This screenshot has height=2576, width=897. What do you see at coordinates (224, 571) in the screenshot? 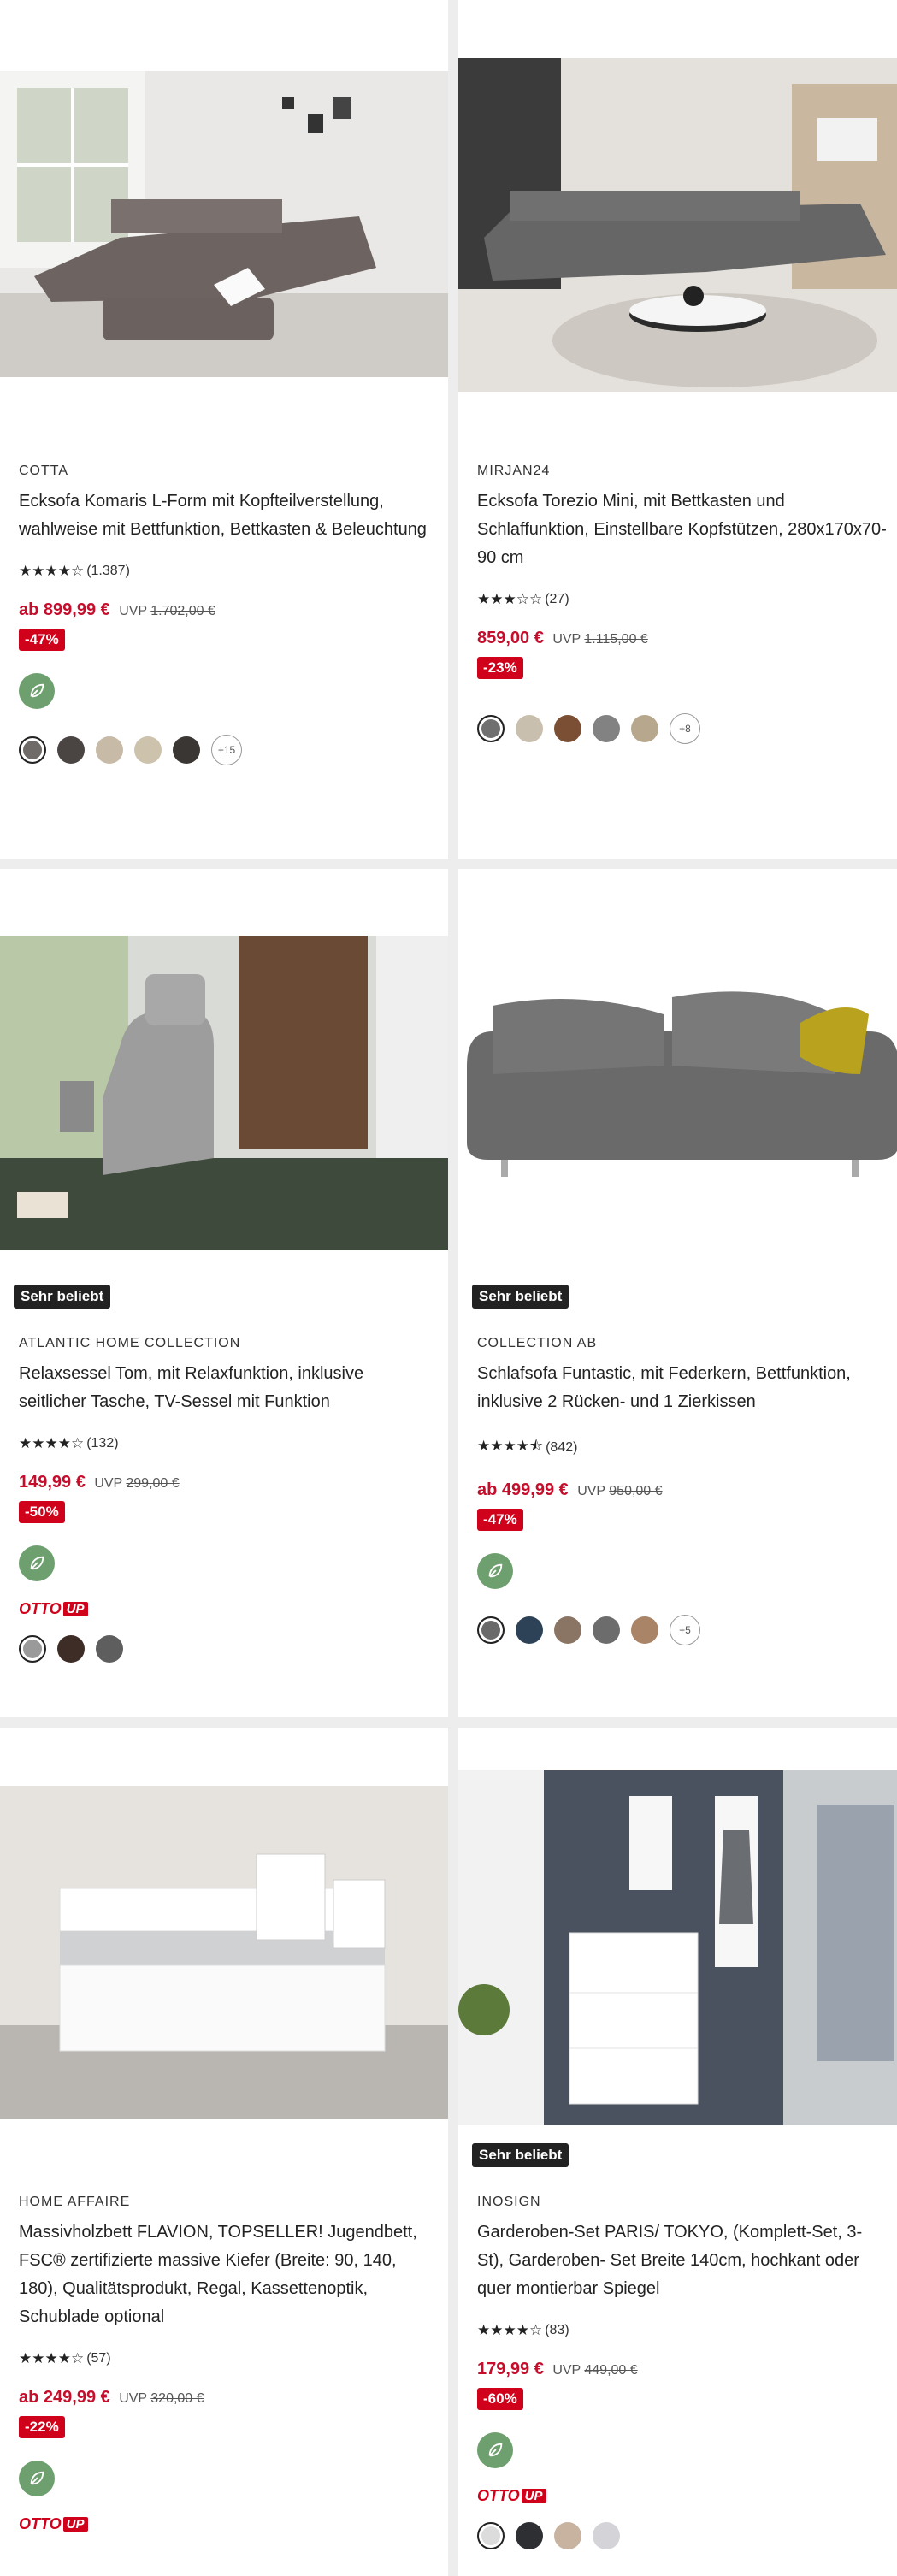
I see `product-rating: ★★★★☆ (1.387)` at bounding box center [224, 571].